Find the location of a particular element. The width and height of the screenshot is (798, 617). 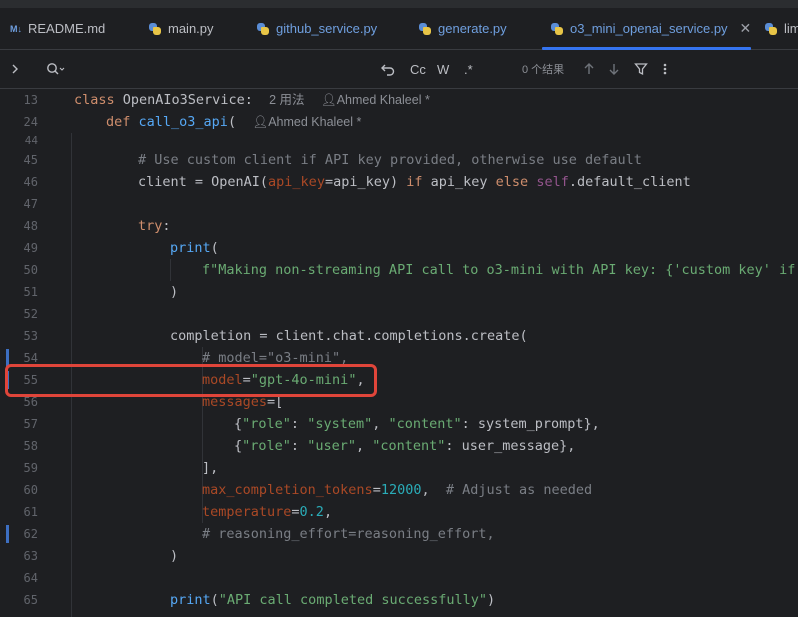

line-number: 50 is located at coordinates (30, 270).